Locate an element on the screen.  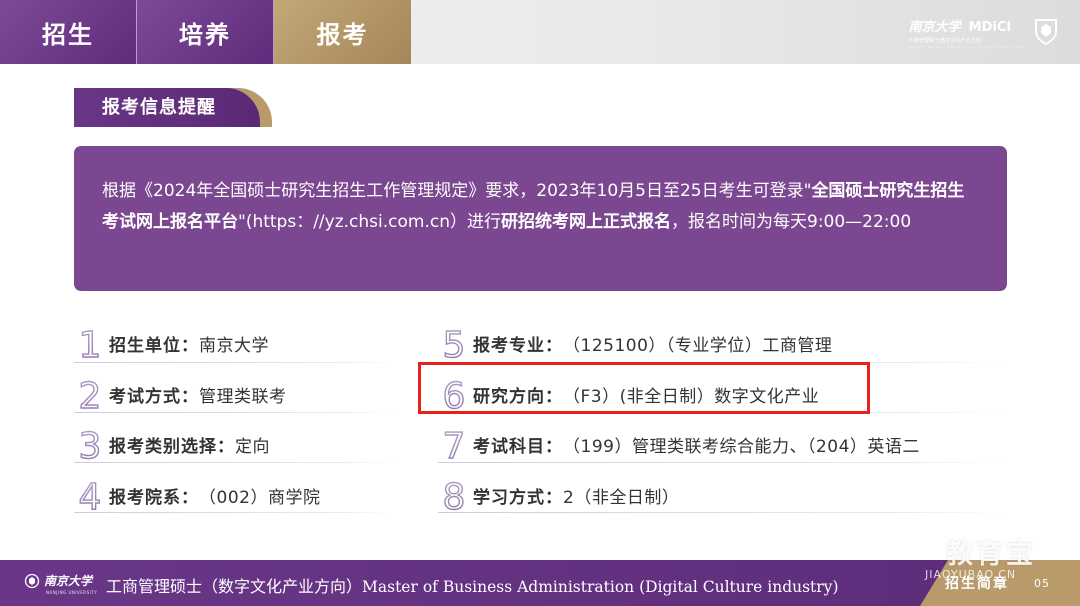
section-heading: 报考信息提醒 is located at coordinates (173, 107).